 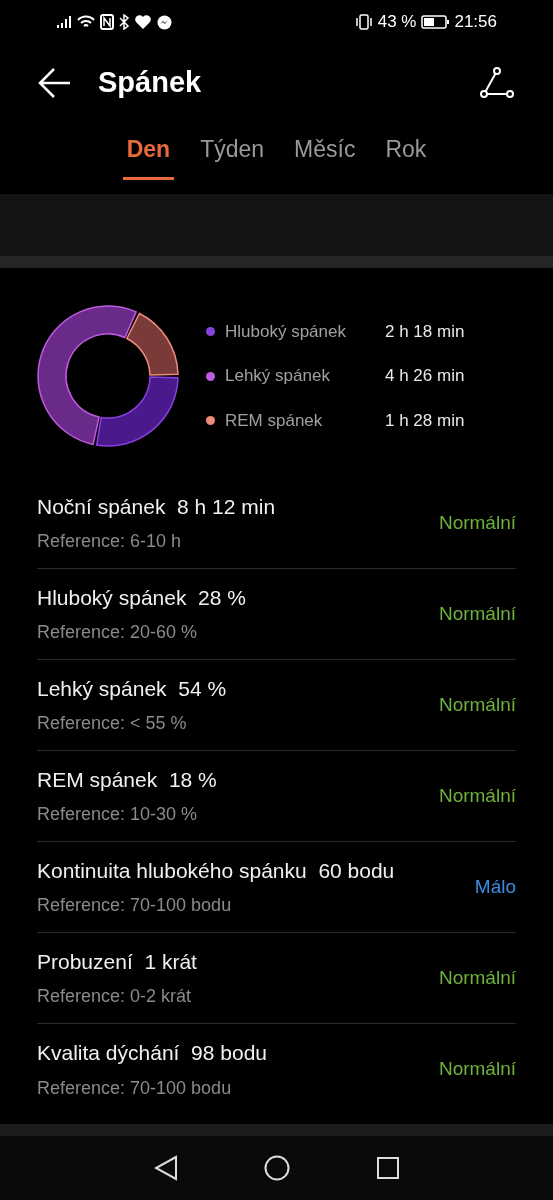 What do you see at coordinates (397, 22) in the screenshot?
I see `battery-percent: 43 %` at bounding box center [397, 22].